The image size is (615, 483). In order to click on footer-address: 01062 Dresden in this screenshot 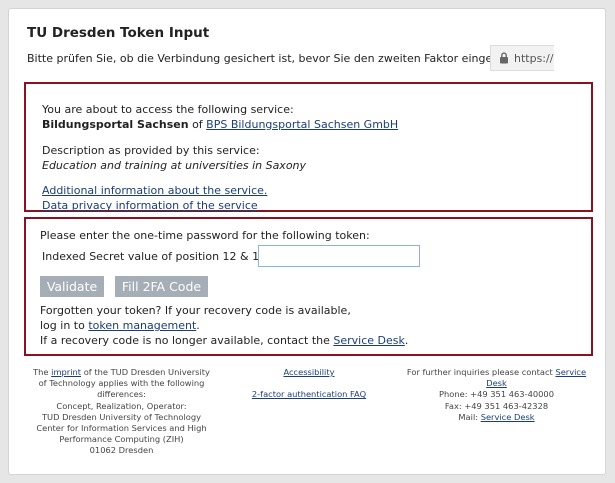, I will do `click(121, 450)`.